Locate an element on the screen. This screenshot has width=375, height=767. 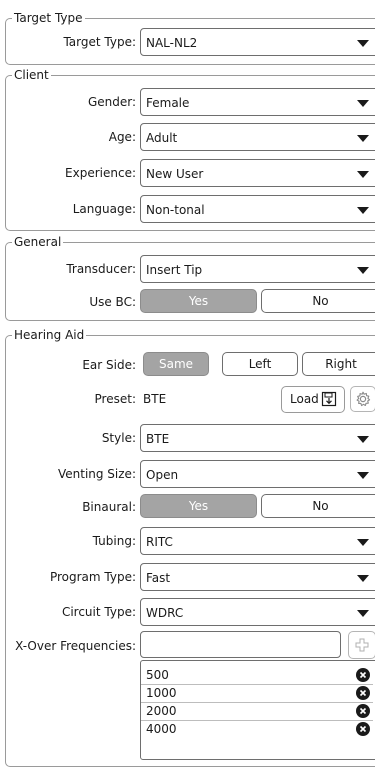
frequency-value: 1000 is located at coordinates (161, 693).